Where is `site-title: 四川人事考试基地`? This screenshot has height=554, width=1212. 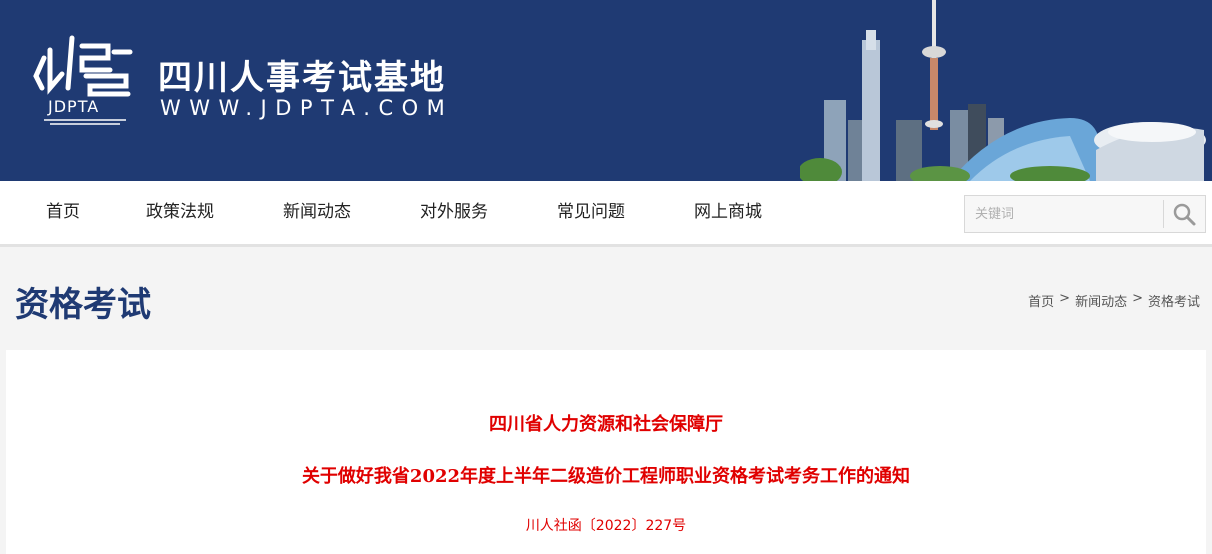 site-title: 四川人事考试基地 is located at coordinates (302, 78).